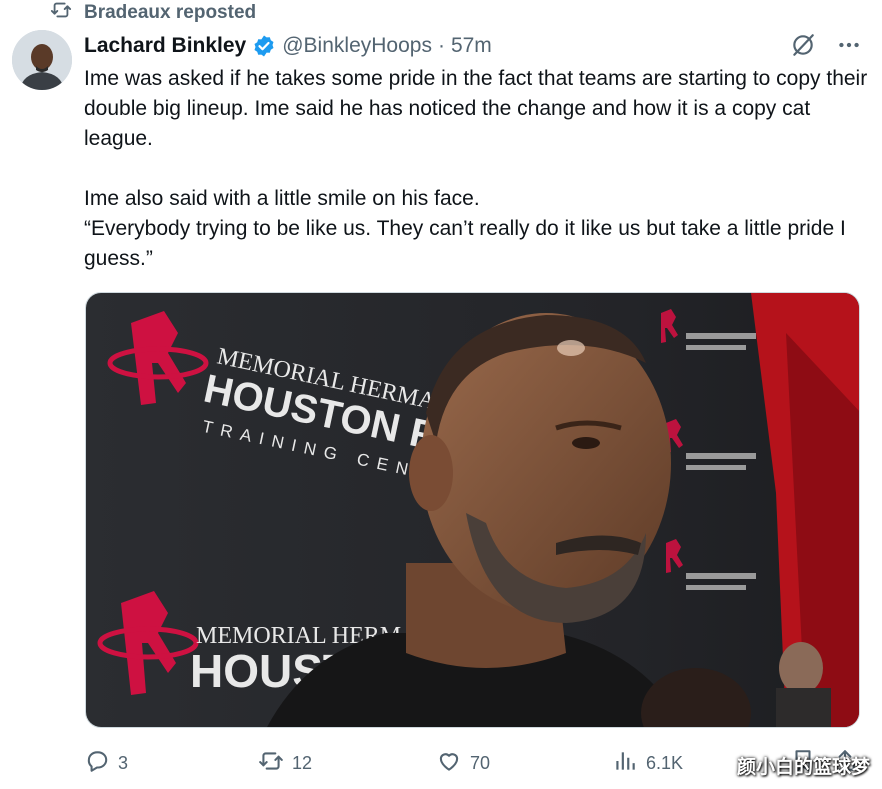  Describe the element at coordinates (463, 763) in the screenshot. I see `like-button: 70` at that location.